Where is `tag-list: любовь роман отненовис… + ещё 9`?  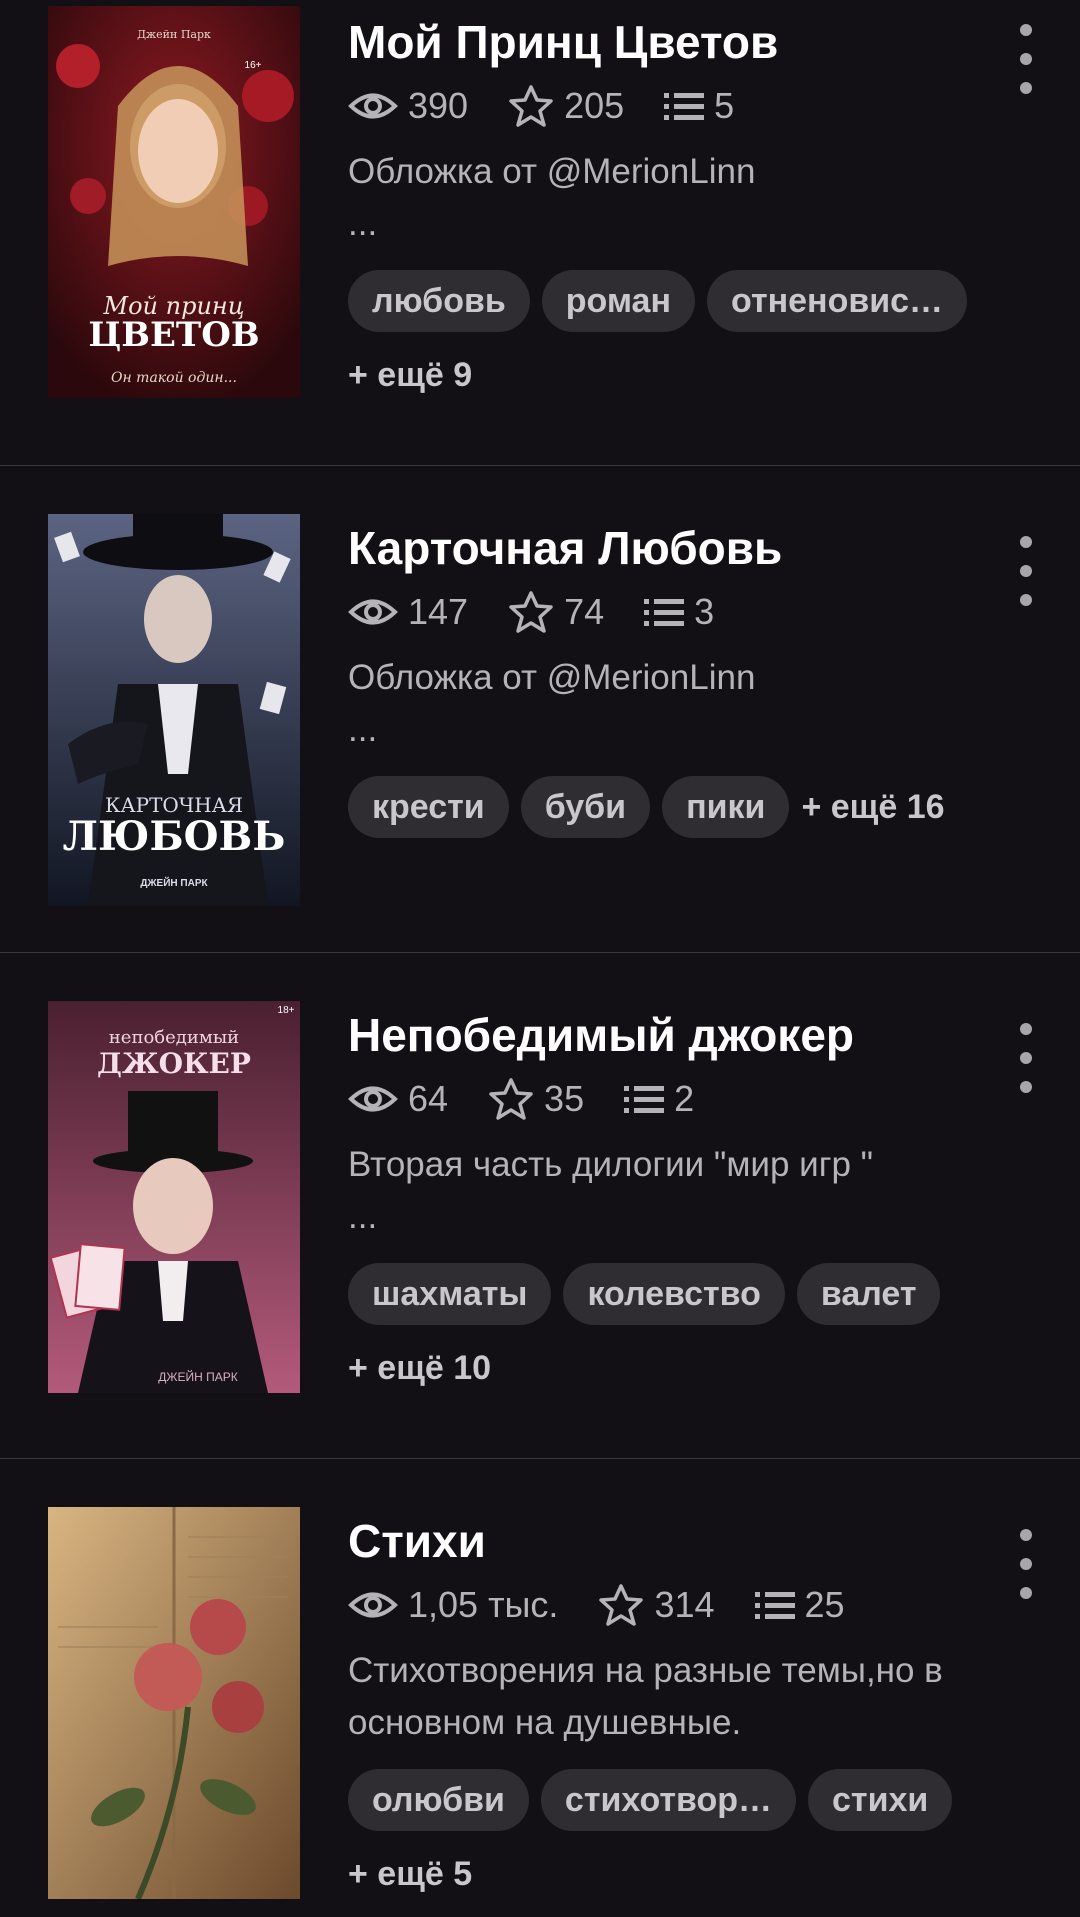
tag-list: любовь роман отненовис… + ещё 9 is located at coordinates (669, 344).